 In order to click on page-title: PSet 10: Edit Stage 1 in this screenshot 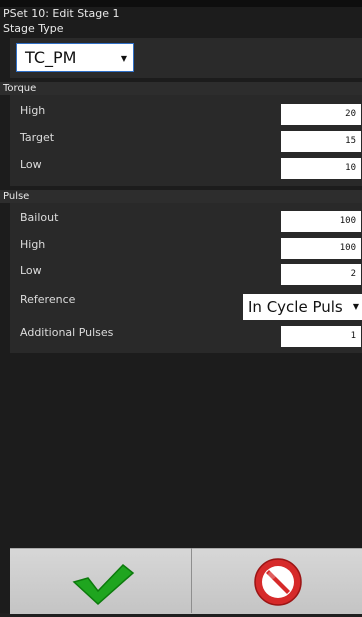, I will do `click(61, 13)`.